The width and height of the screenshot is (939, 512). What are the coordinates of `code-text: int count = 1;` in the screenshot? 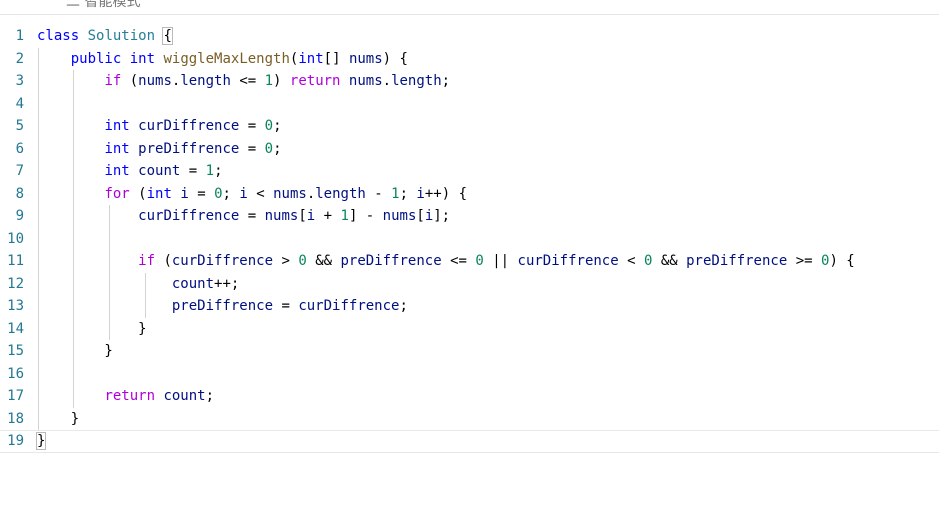 It's located at (129, 171).